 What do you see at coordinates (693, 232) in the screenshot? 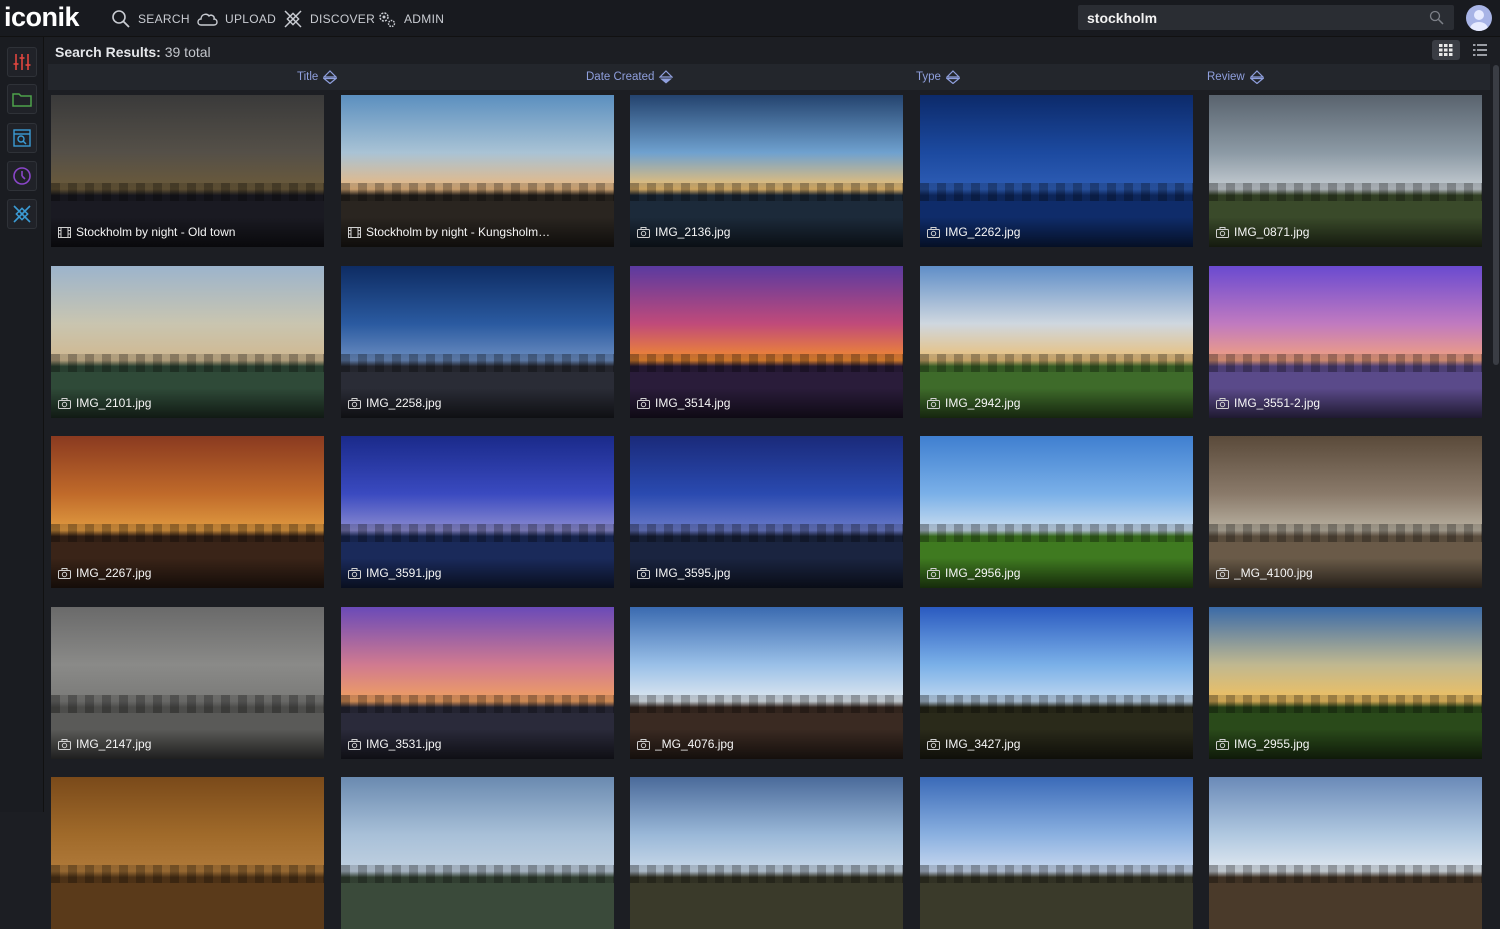
I see `asset-title: IMG_2136.jpg` at bounding box center [693, 232].